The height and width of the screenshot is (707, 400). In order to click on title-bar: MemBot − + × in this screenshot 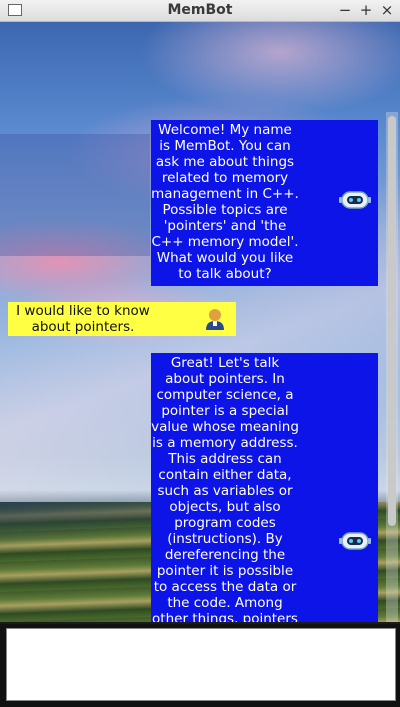, I will do `click(200, 11)`.